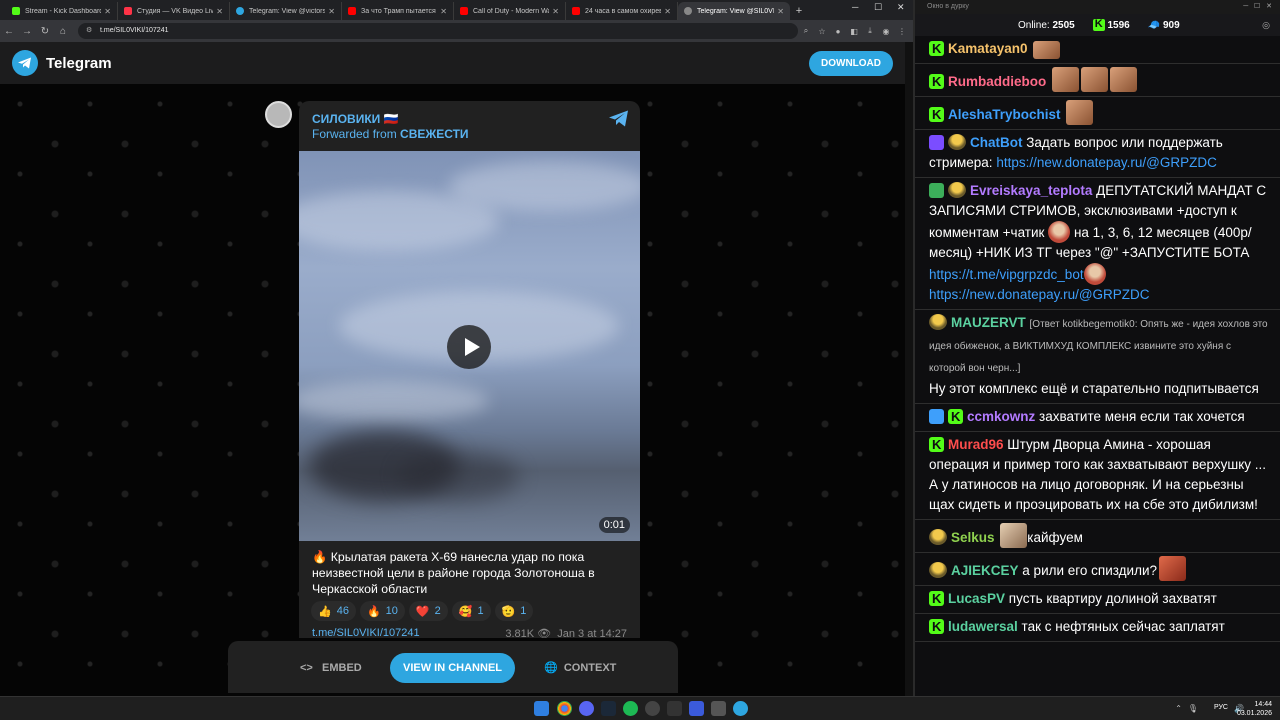  I want to click on menu-icon: ⋮, so click(902, 31).